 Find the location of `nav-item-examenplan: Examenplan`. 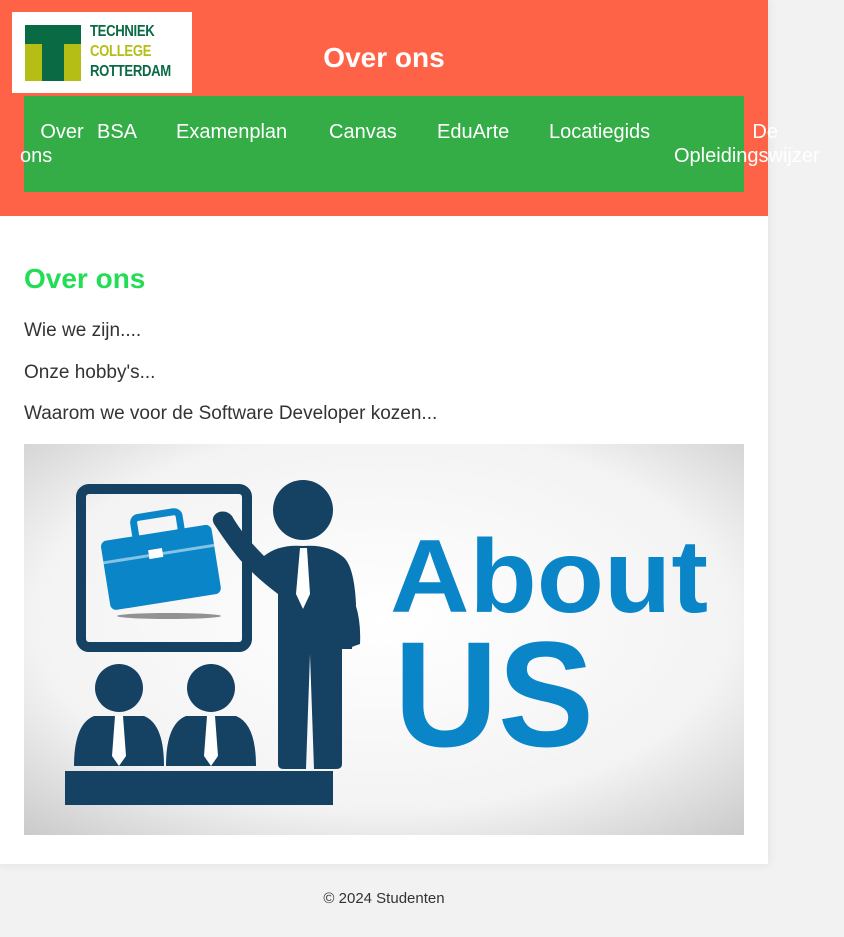

nav-item-examenplan: Examenplan is located at coordinates (231, 132).